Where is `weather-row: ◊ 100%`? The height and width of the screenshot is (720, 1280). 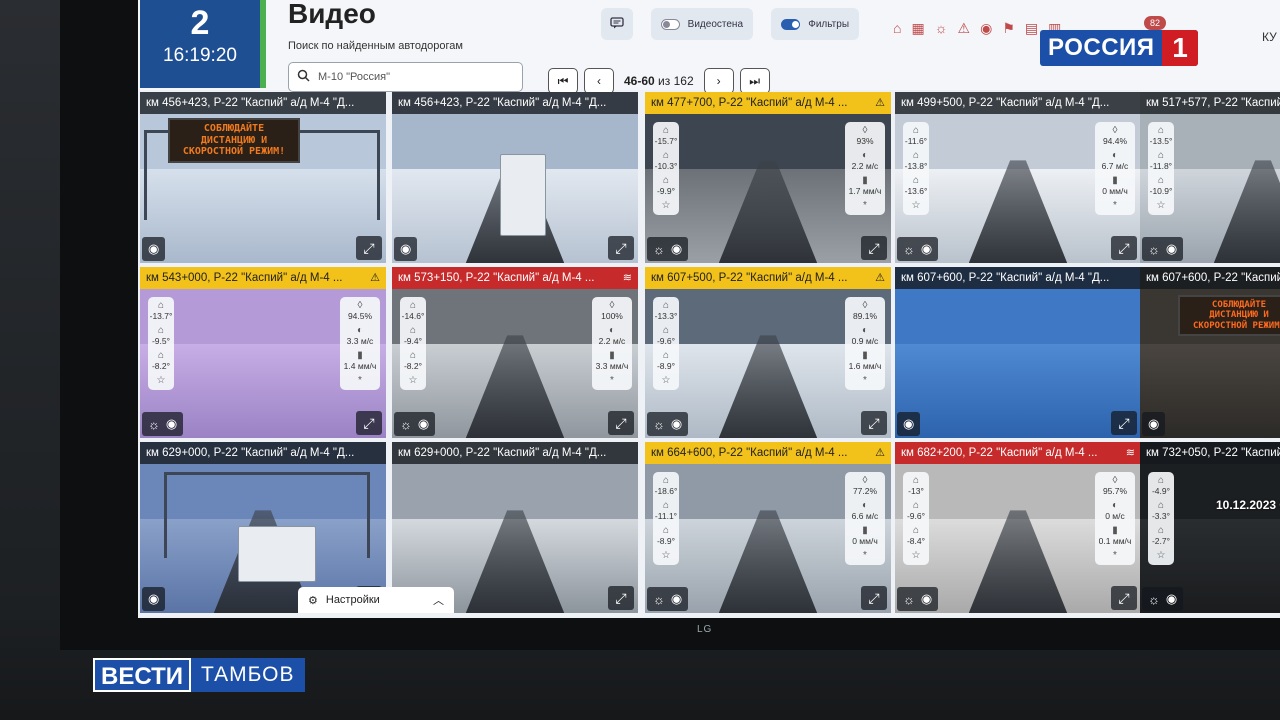
weather-row: ◊ 100% is located at coordinates (612, 311).